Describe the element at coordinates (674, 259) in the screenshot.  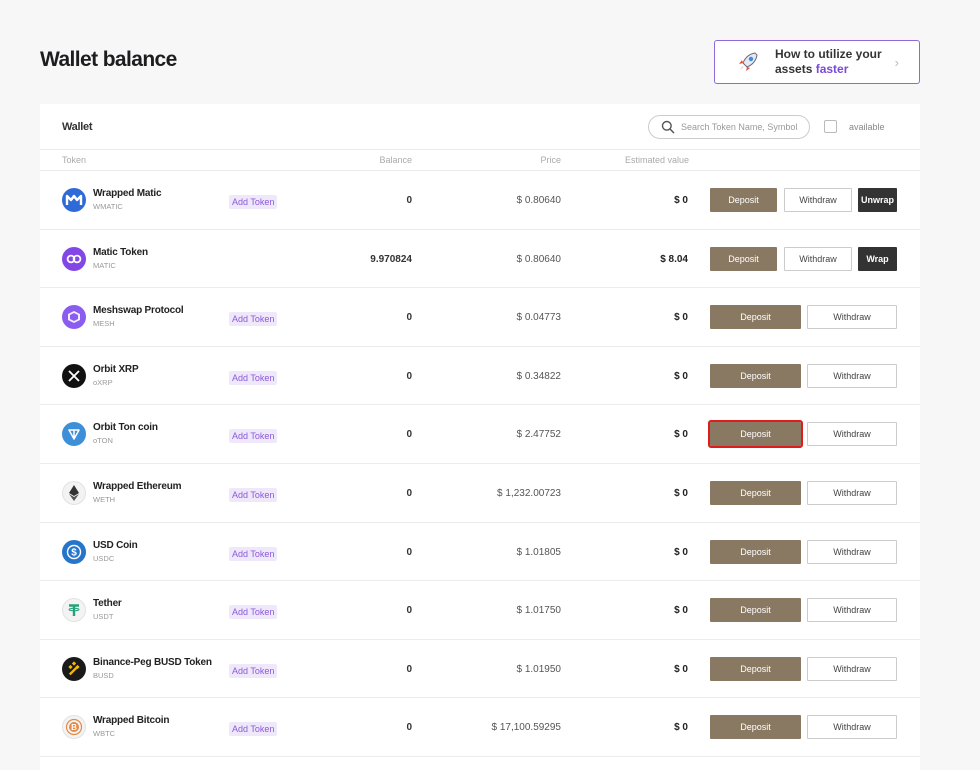
I see `token-estimated-value: $ 8.04` at that location.